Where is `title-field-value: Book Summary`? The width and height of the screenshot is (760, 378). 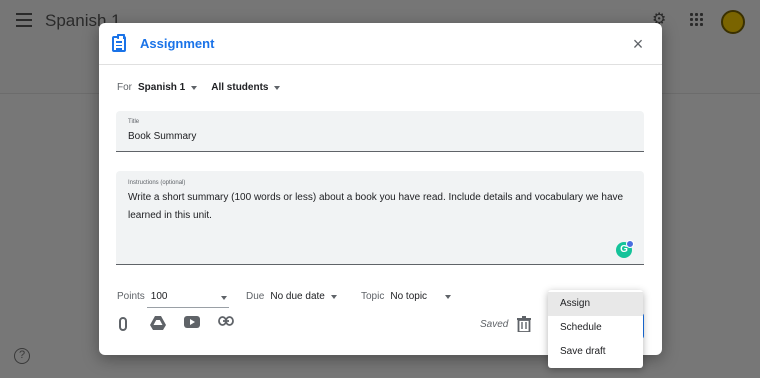 title-field-value: Book Summary is located at coordinates (162, 136).